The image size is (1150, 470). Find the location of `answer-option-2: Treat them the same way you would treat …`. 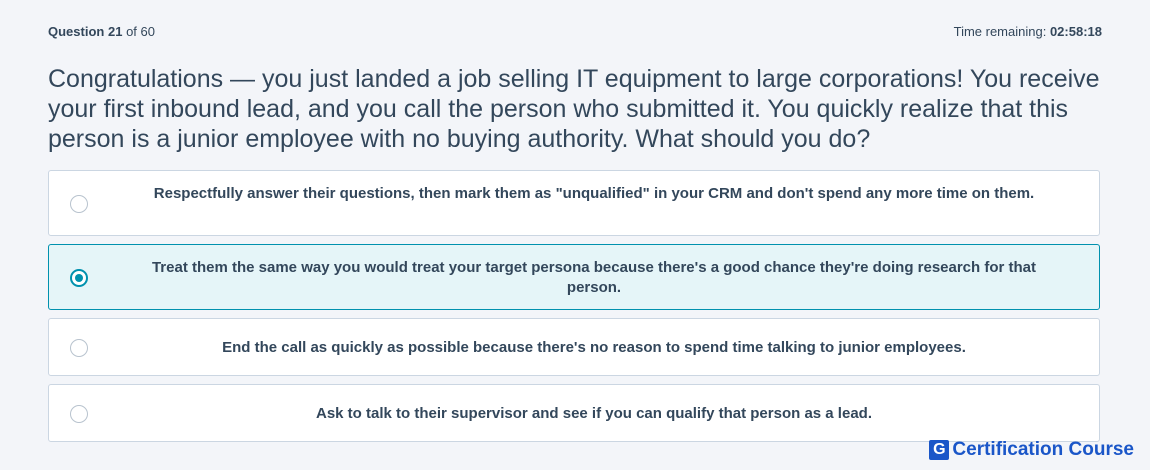

answer-option-2: Treat them the same way you would treat … is located at coordinates (574, 277).